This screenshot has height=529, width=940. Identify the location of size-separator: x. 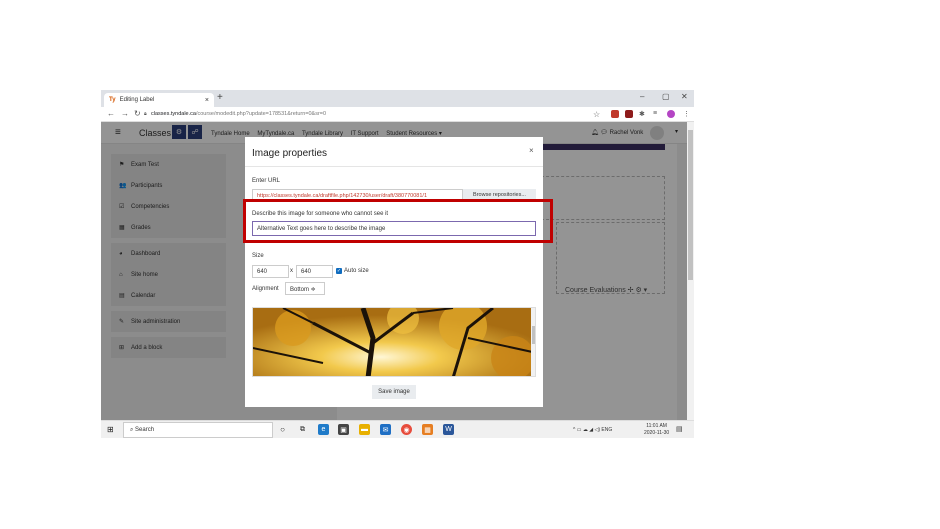
(291, 271).